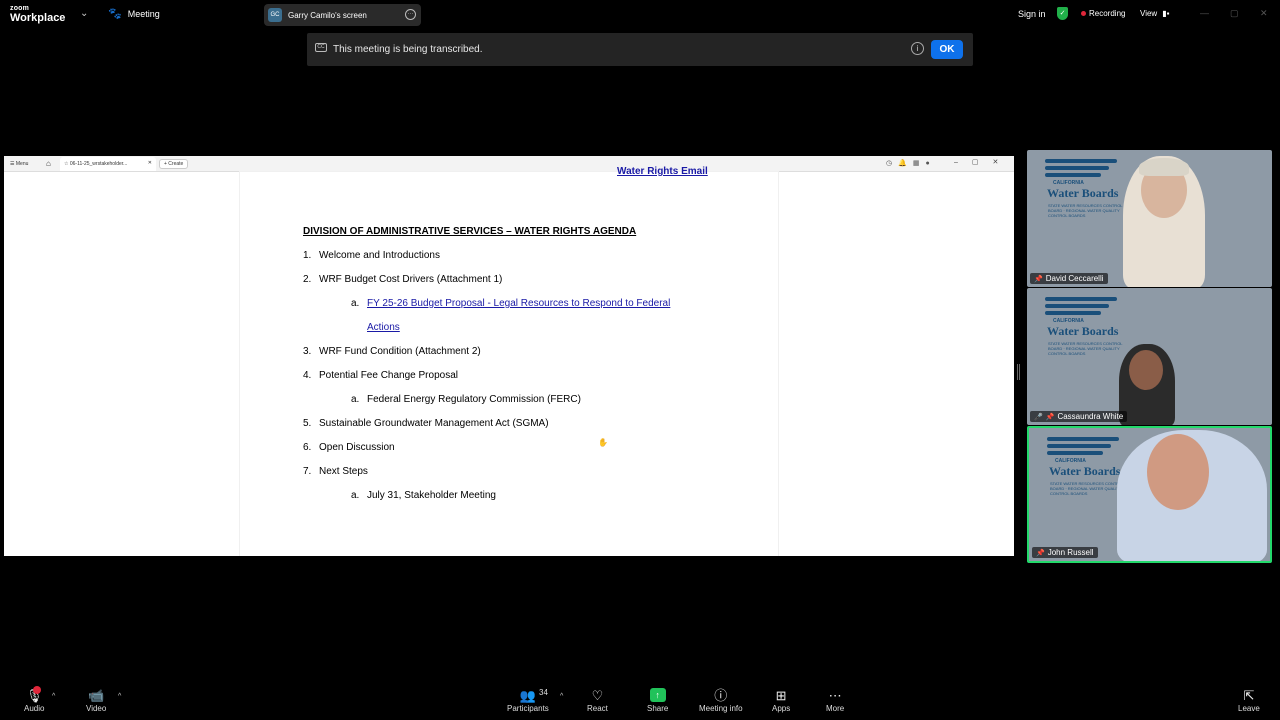 This screenshot has height=720, width=1280. What do you see at coordinates (597, 695) in the screenshot?
I see `heart-chat-icon: ♡` at bounding box center [597, 695].